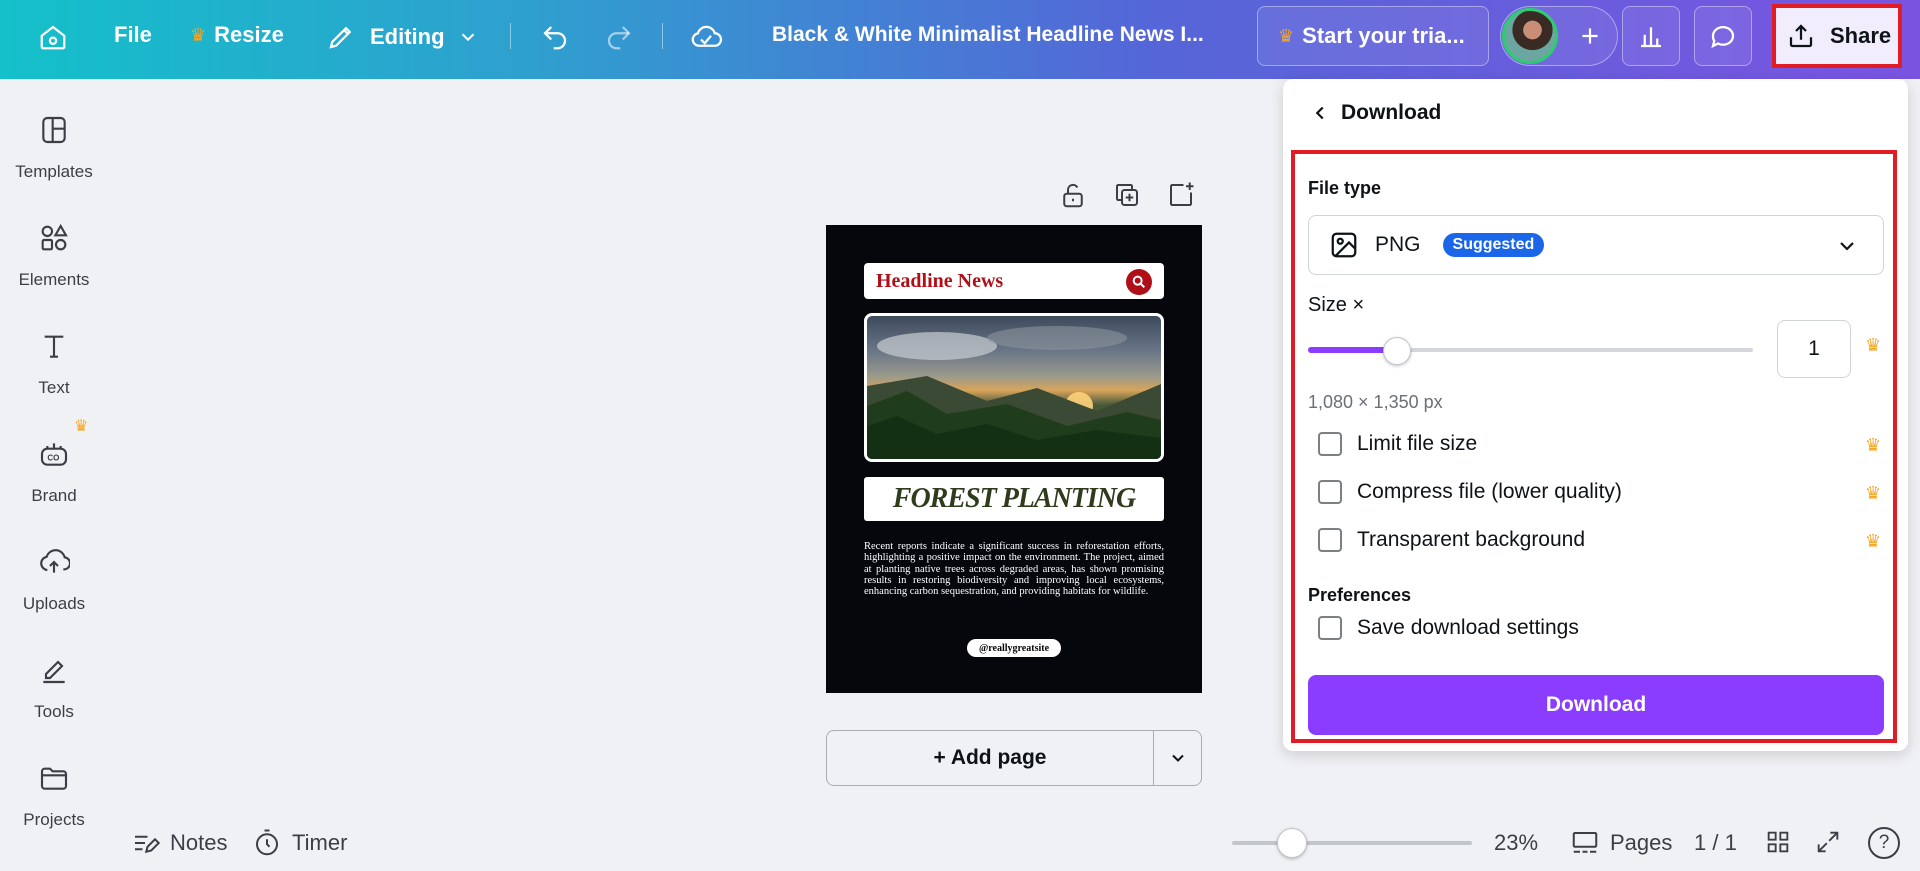 The height and width of the screenshot is (871, 1920). I want to click on templates-icon, so click(54, 130).